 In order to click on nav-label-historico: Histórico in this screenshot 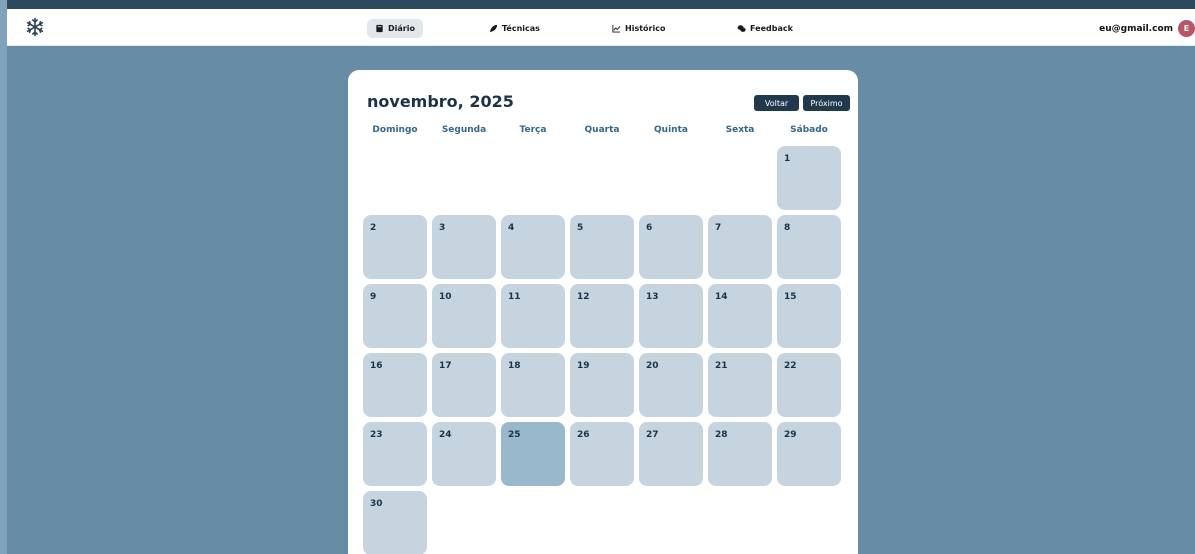, I will do `click(645, 28)`.